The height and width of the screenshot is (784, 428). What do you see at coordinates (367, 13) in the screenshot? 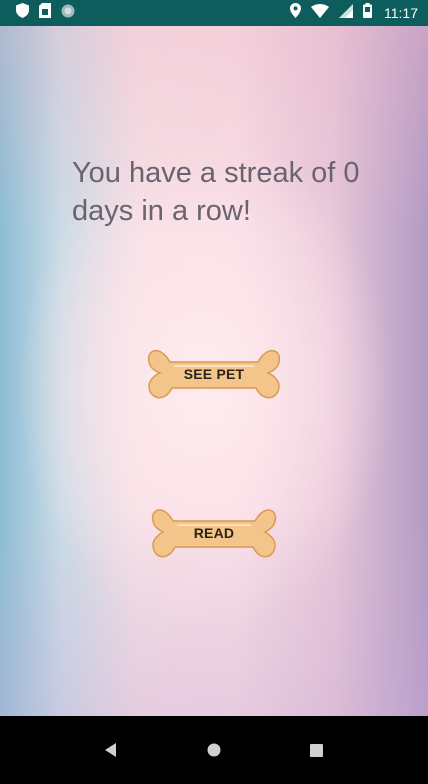
I see `battery-icon` at bounding box center [367, 13].